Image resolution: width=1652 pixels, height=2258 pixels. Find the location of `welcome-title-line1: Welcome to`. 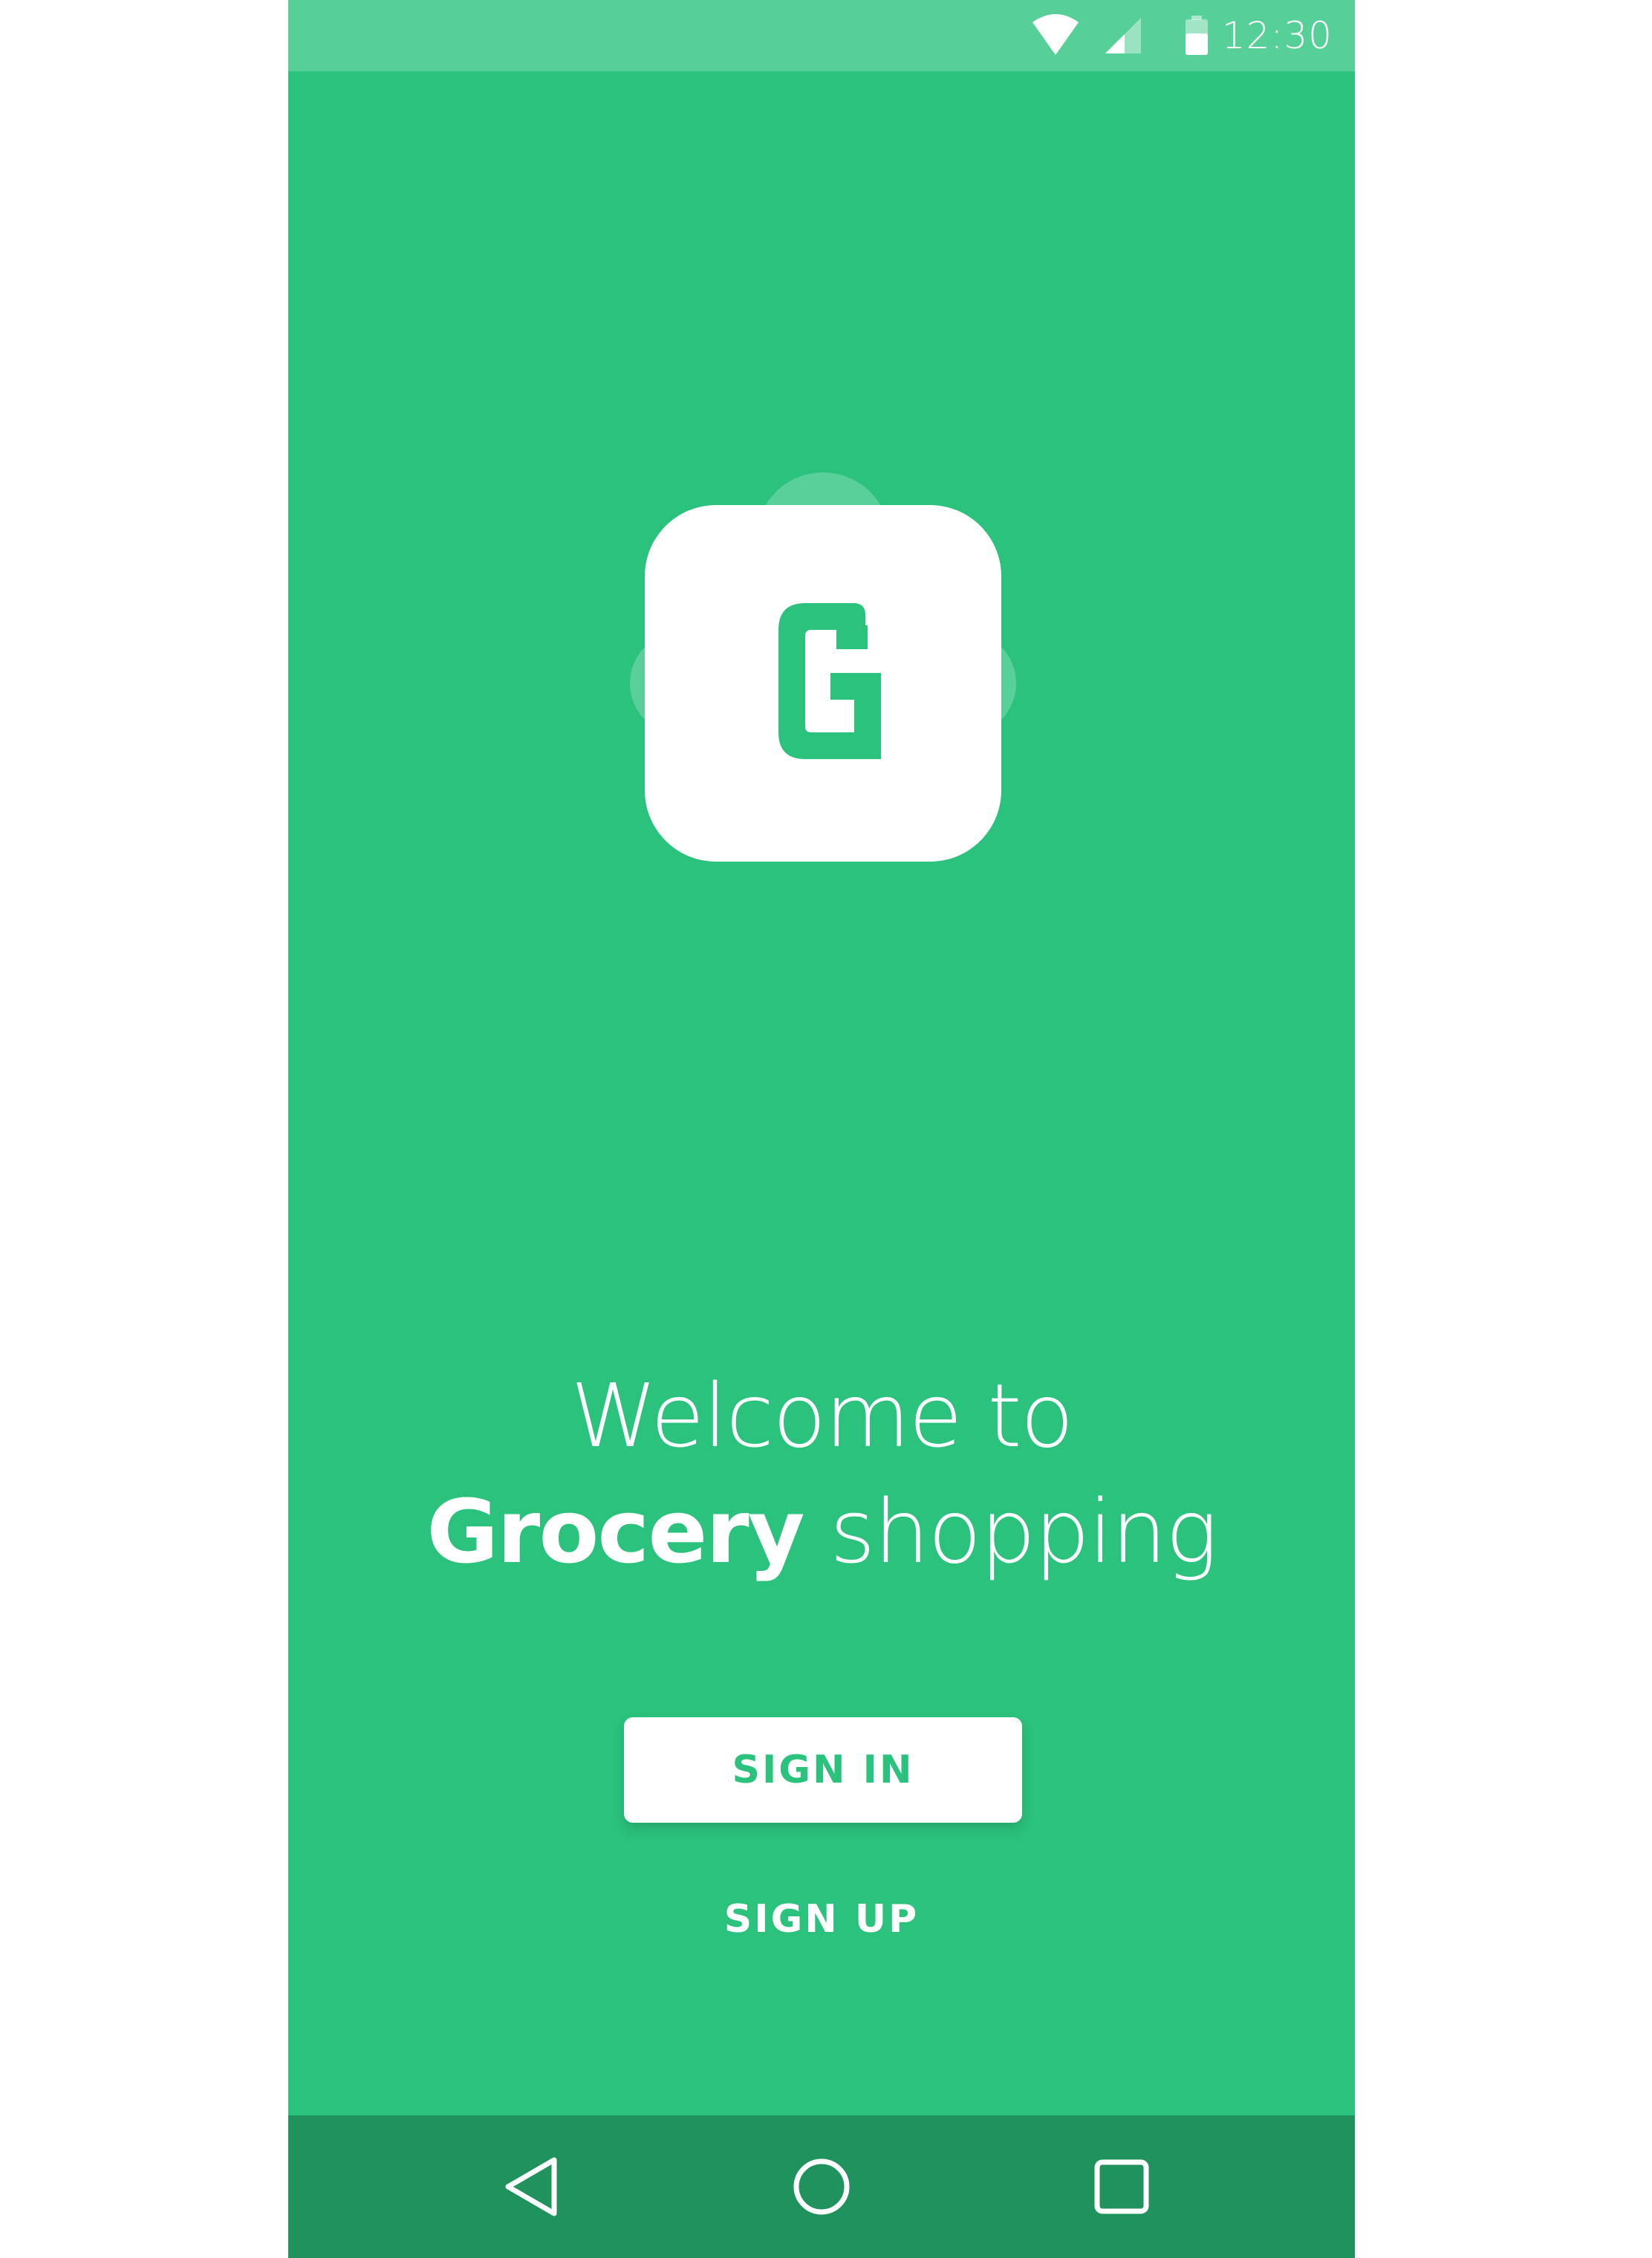

welcome-title-line1: Welcome to is located at coordinates (822, 1415).